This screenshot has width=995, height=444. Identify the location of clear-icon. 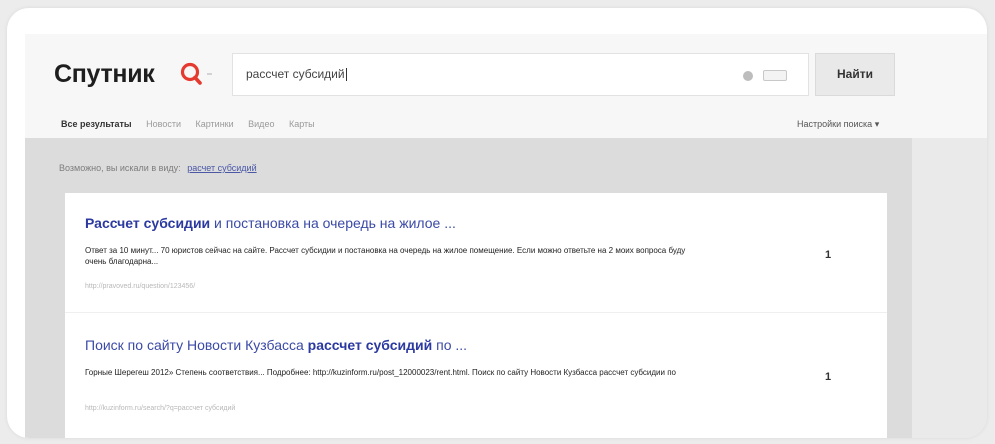
(748, 76).